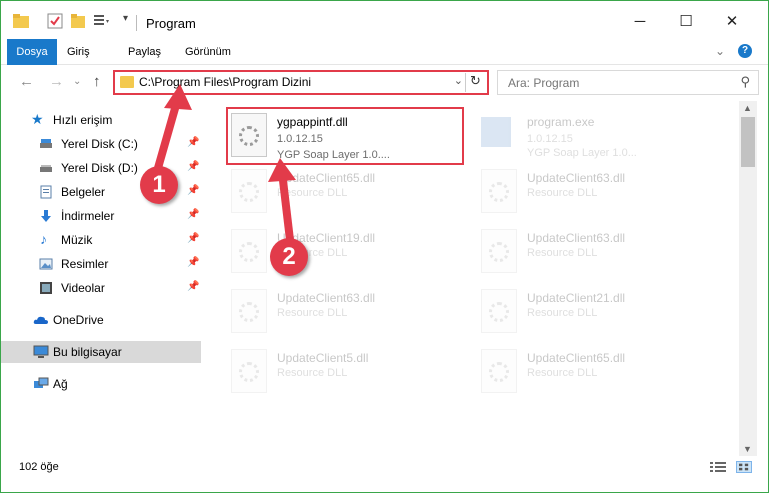 This screenshot has width=769, height=493. I want to click on sidebar-item-label: Ağ, so click(60, 384).